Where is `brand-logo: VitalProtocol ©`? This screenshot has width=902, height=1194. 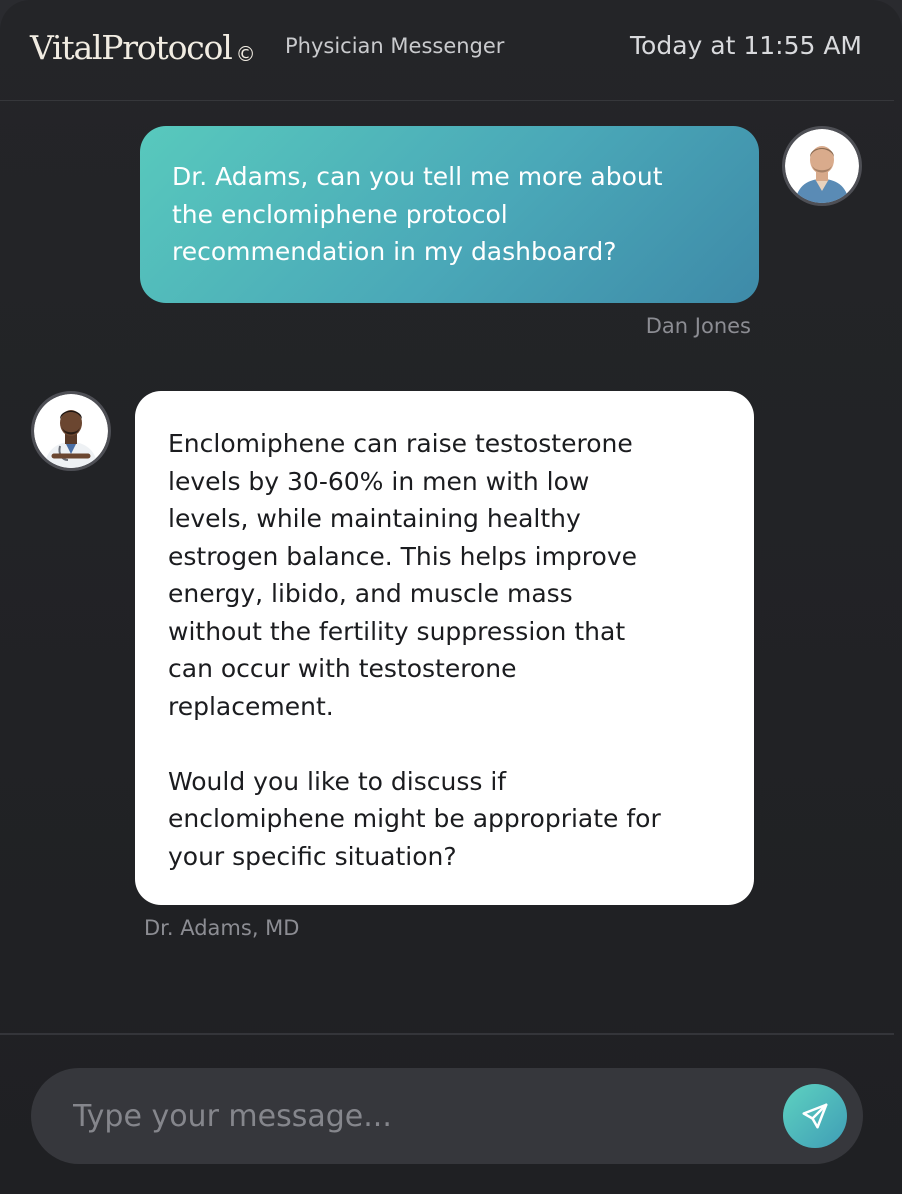
brand-logo: VitalProtocol © is located at coordinates (143, 47).